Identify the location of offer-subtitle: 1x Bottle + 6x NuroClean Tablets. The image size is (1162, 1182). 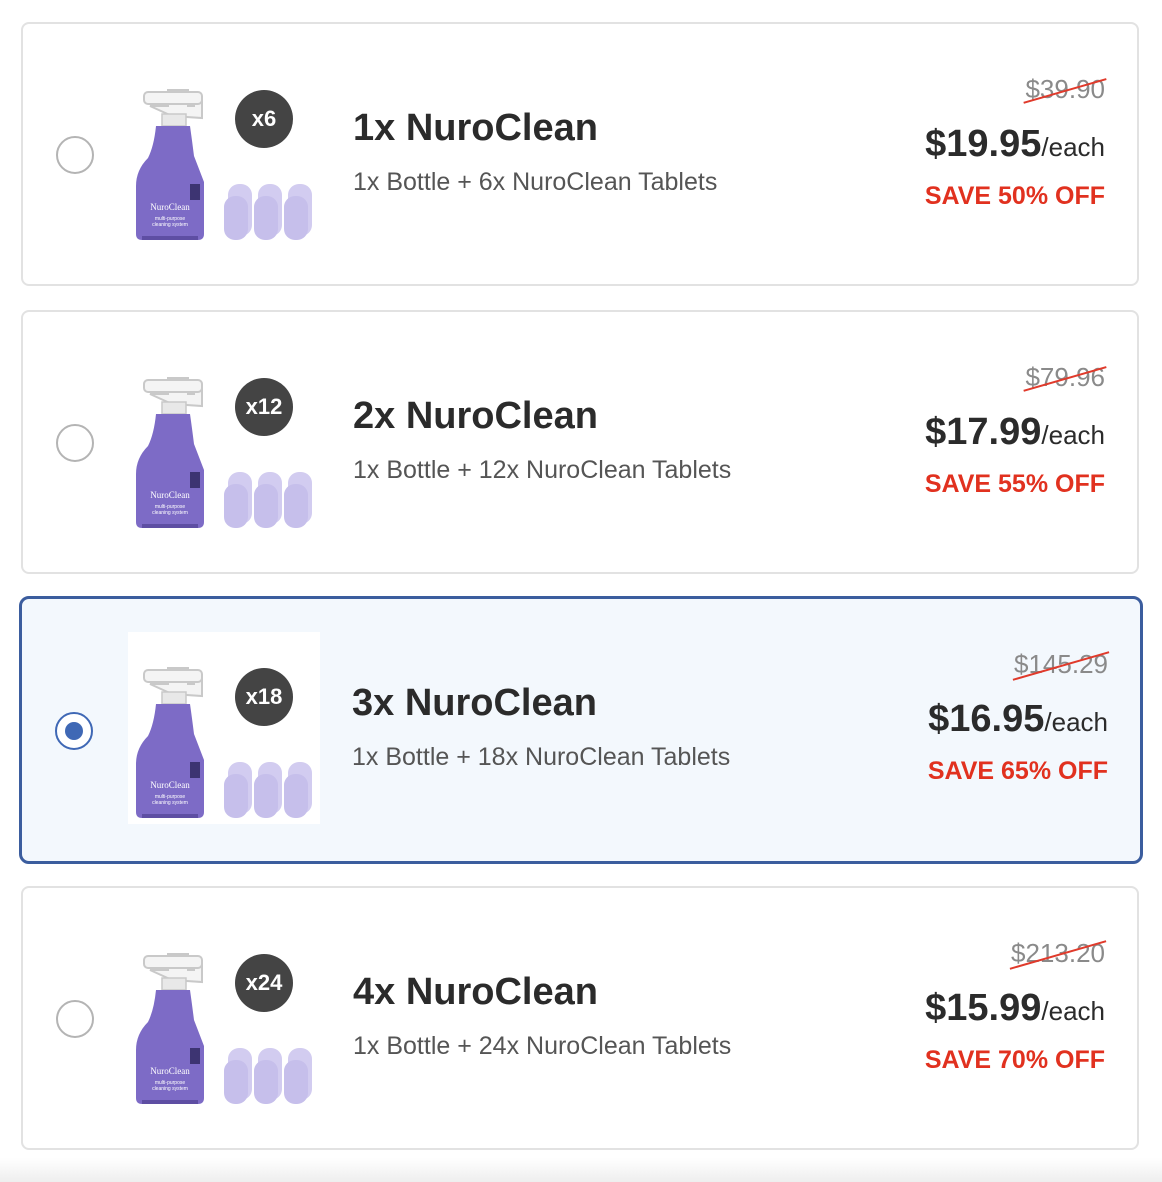
(535, 182).